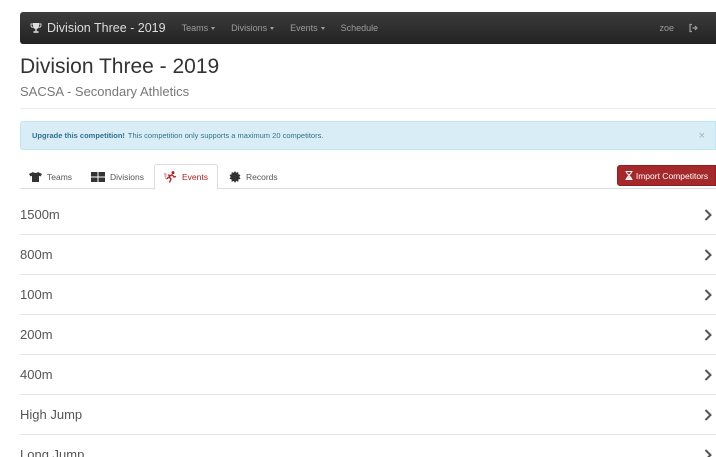 The image size is (716, 457). I want to click on navbar-brand-label: Division Three - 2019, so click(106, 28).